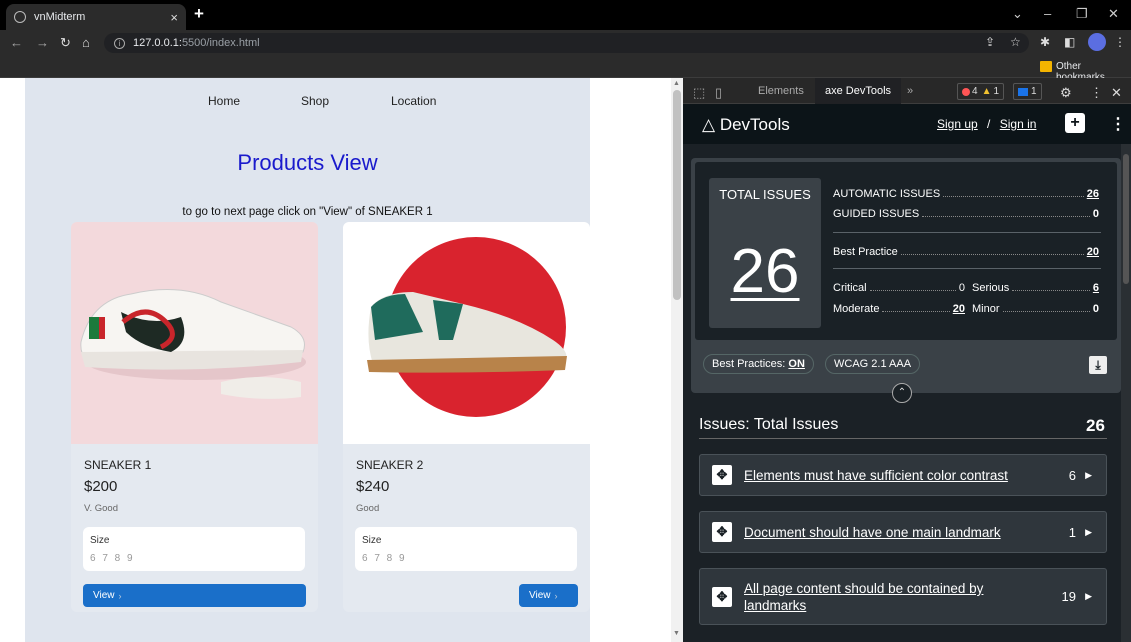  I want to click on nav-shop: Shop, so click(315, 101).